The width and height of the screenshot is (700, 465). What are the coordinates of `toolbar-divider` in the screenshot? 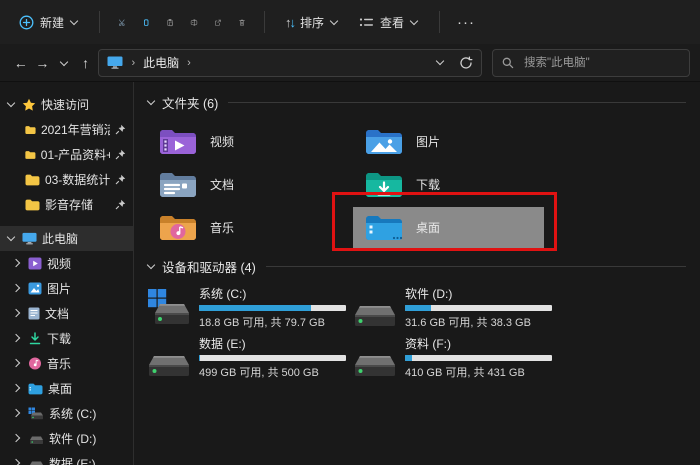 It's located at (440, 22).